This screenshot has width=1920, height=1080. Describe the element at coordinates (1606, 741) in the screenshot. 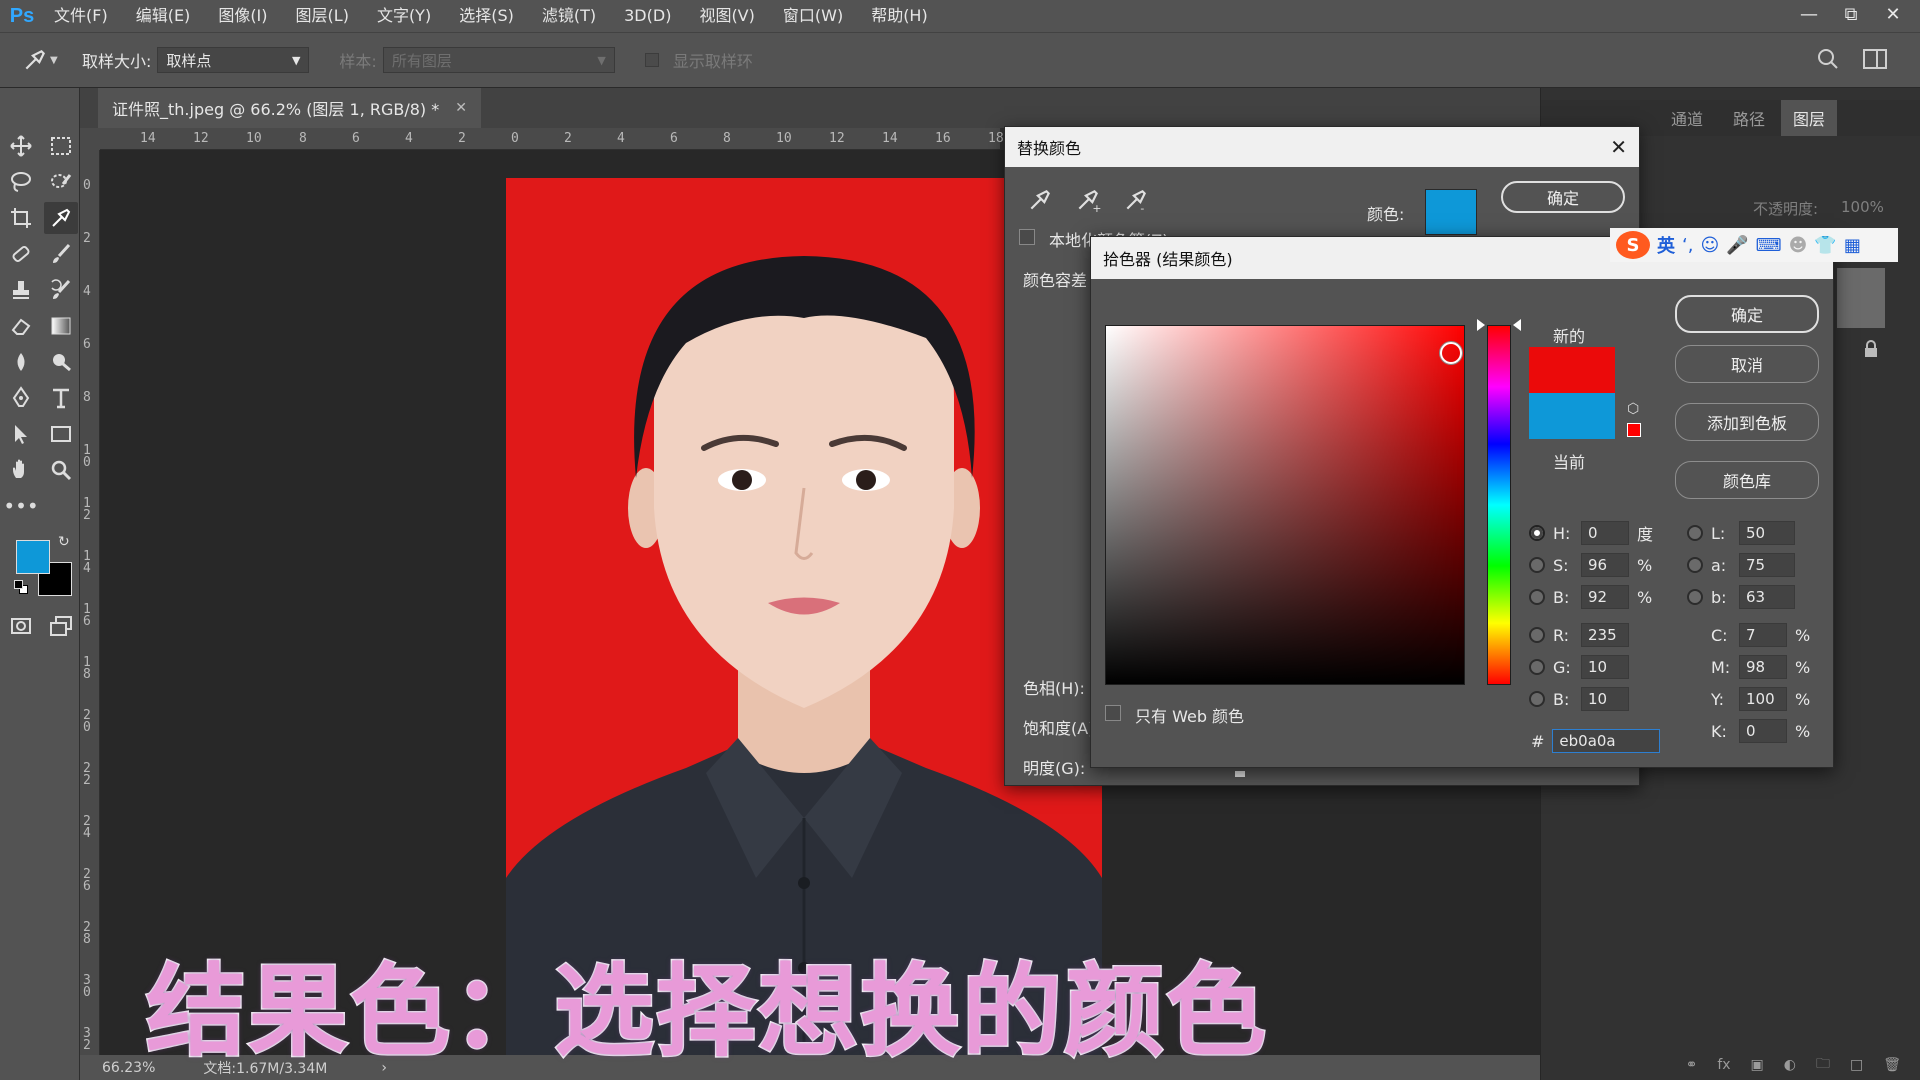

I see `hex-input: eb0a0a` at that location.